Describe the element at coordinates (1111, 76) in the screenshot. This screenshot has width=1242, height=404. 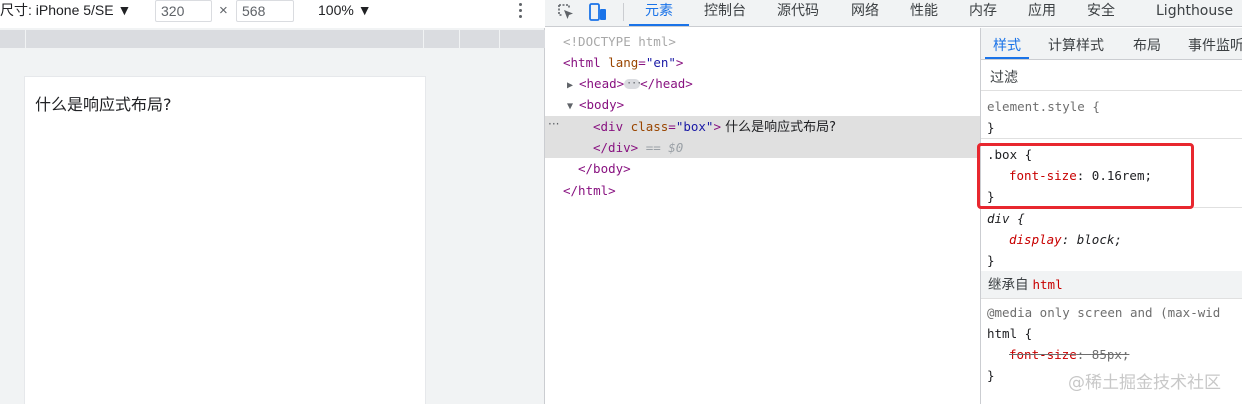
I see `styles-filter-row: 过滤` at that location.